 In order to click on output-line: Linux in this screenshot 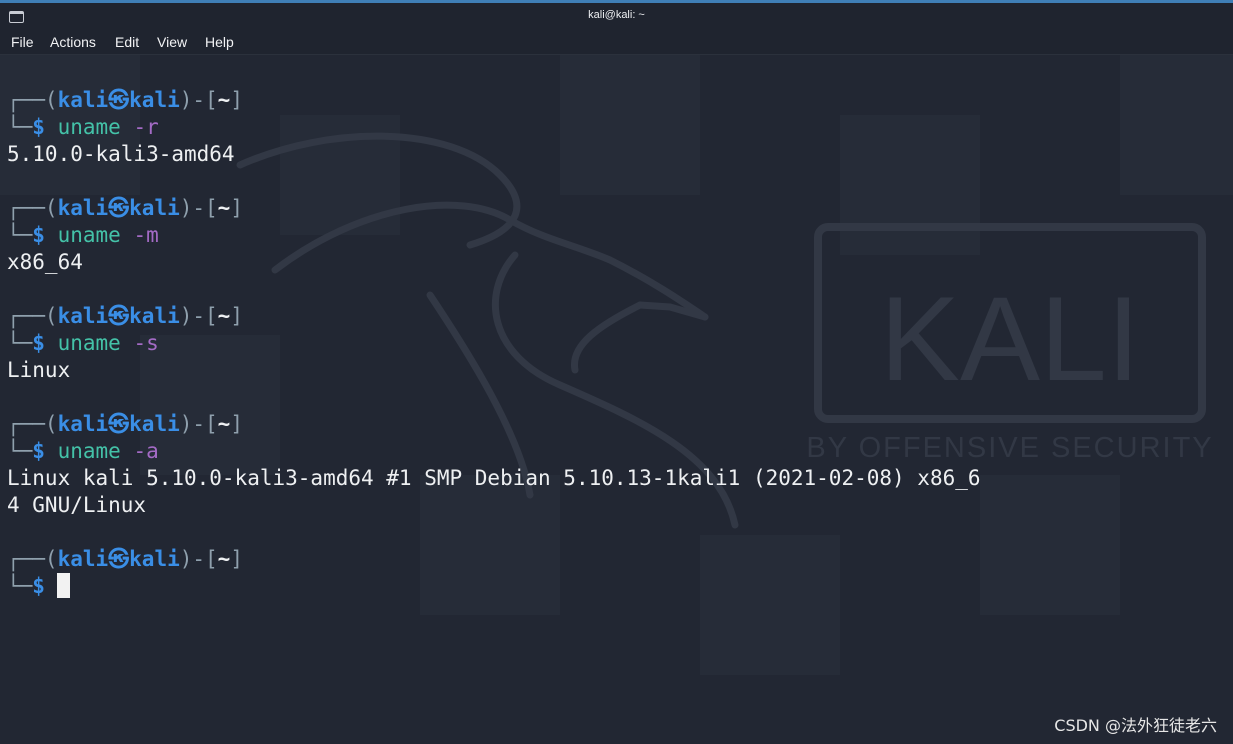, I will do `click(39, 370)`.